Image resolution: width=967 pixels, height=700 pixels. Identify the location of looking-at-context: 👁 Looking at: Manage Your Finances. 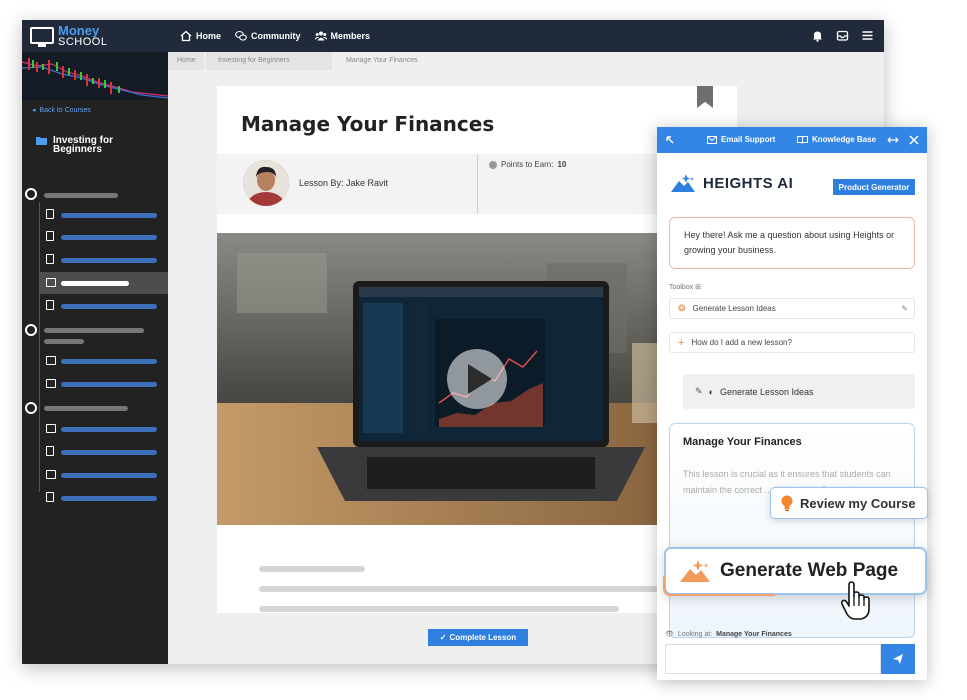
(728, 634).